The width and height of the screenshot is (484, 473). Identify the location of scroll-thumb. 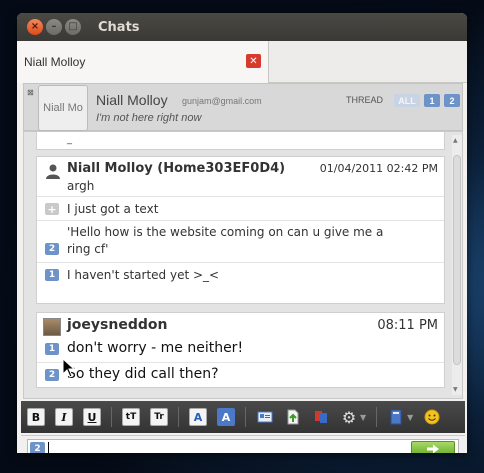
(457, 260).